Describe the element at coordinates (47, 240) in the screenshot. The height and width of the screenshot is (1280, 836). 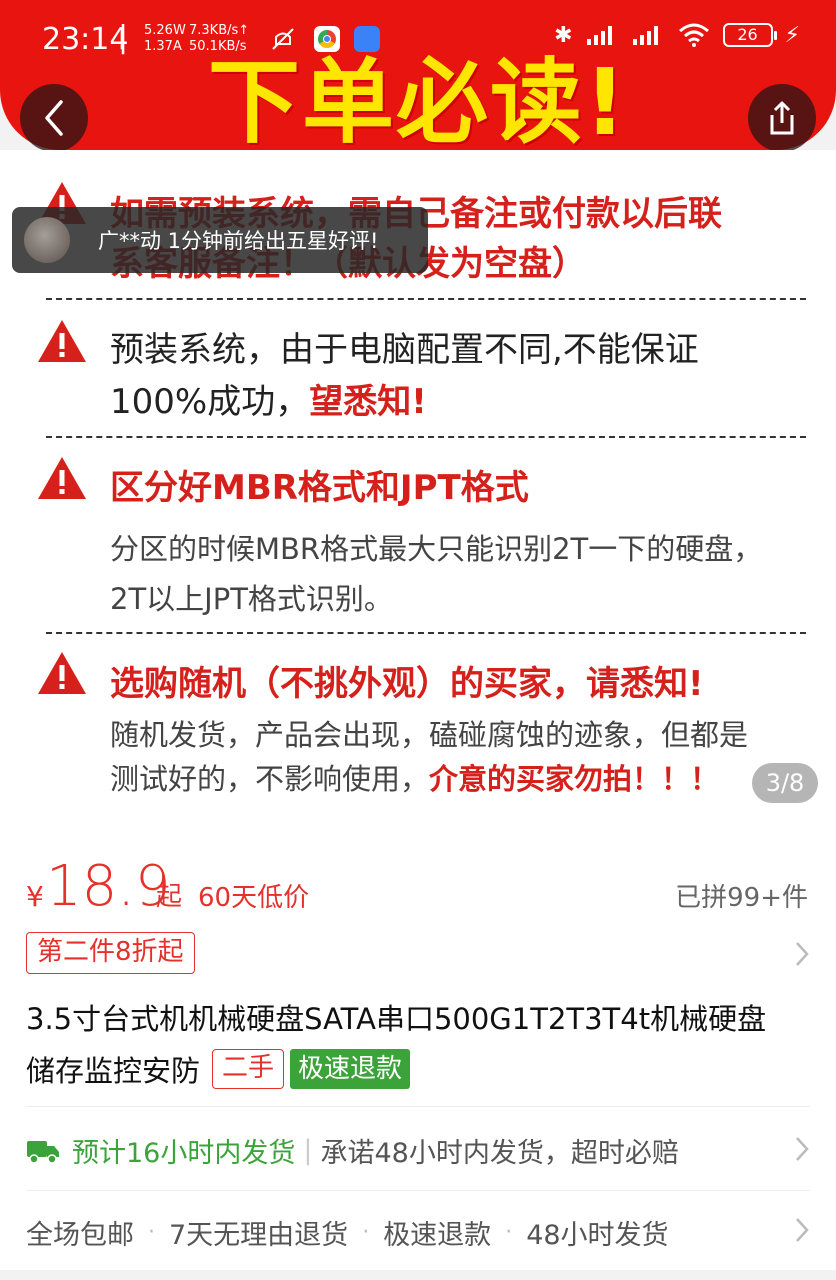
I see `avatar` at that location.